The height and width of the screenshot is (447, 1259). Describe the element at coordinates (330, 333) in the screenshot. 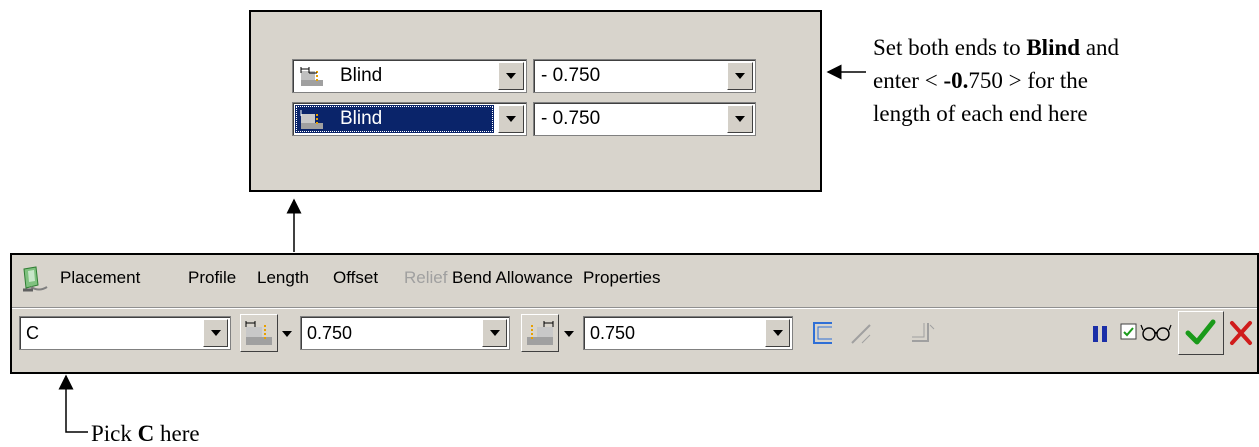

I see `side1-length-value: 0.750` at that location.